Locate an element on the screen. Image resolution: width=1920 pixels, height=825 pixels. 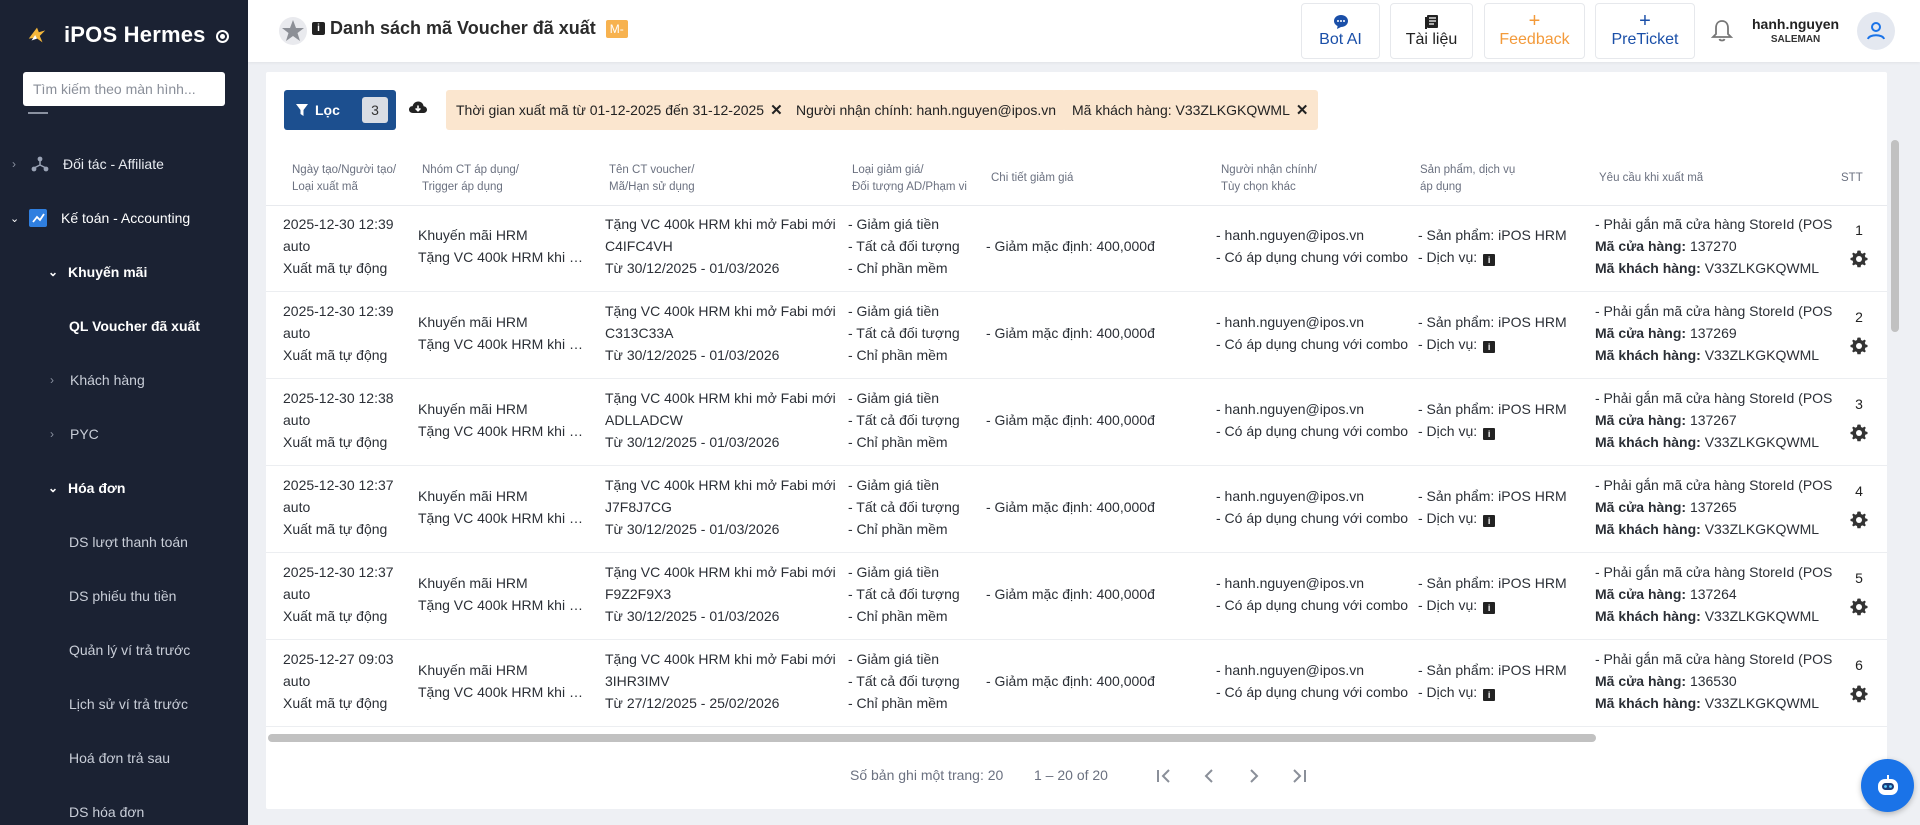
header-voucher-name: Tên CT voucher/Mã/Hạn sử dụng is located at coordinates (652, 179).